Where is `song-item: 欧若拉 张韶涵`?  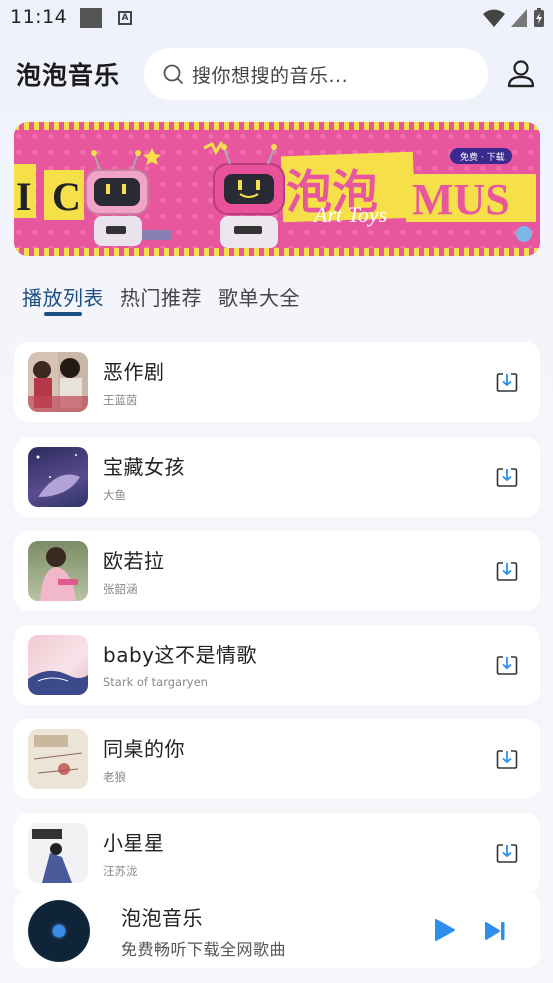
song-item: 欧若拉 张韶涵 is located at coordinates (277, 571).